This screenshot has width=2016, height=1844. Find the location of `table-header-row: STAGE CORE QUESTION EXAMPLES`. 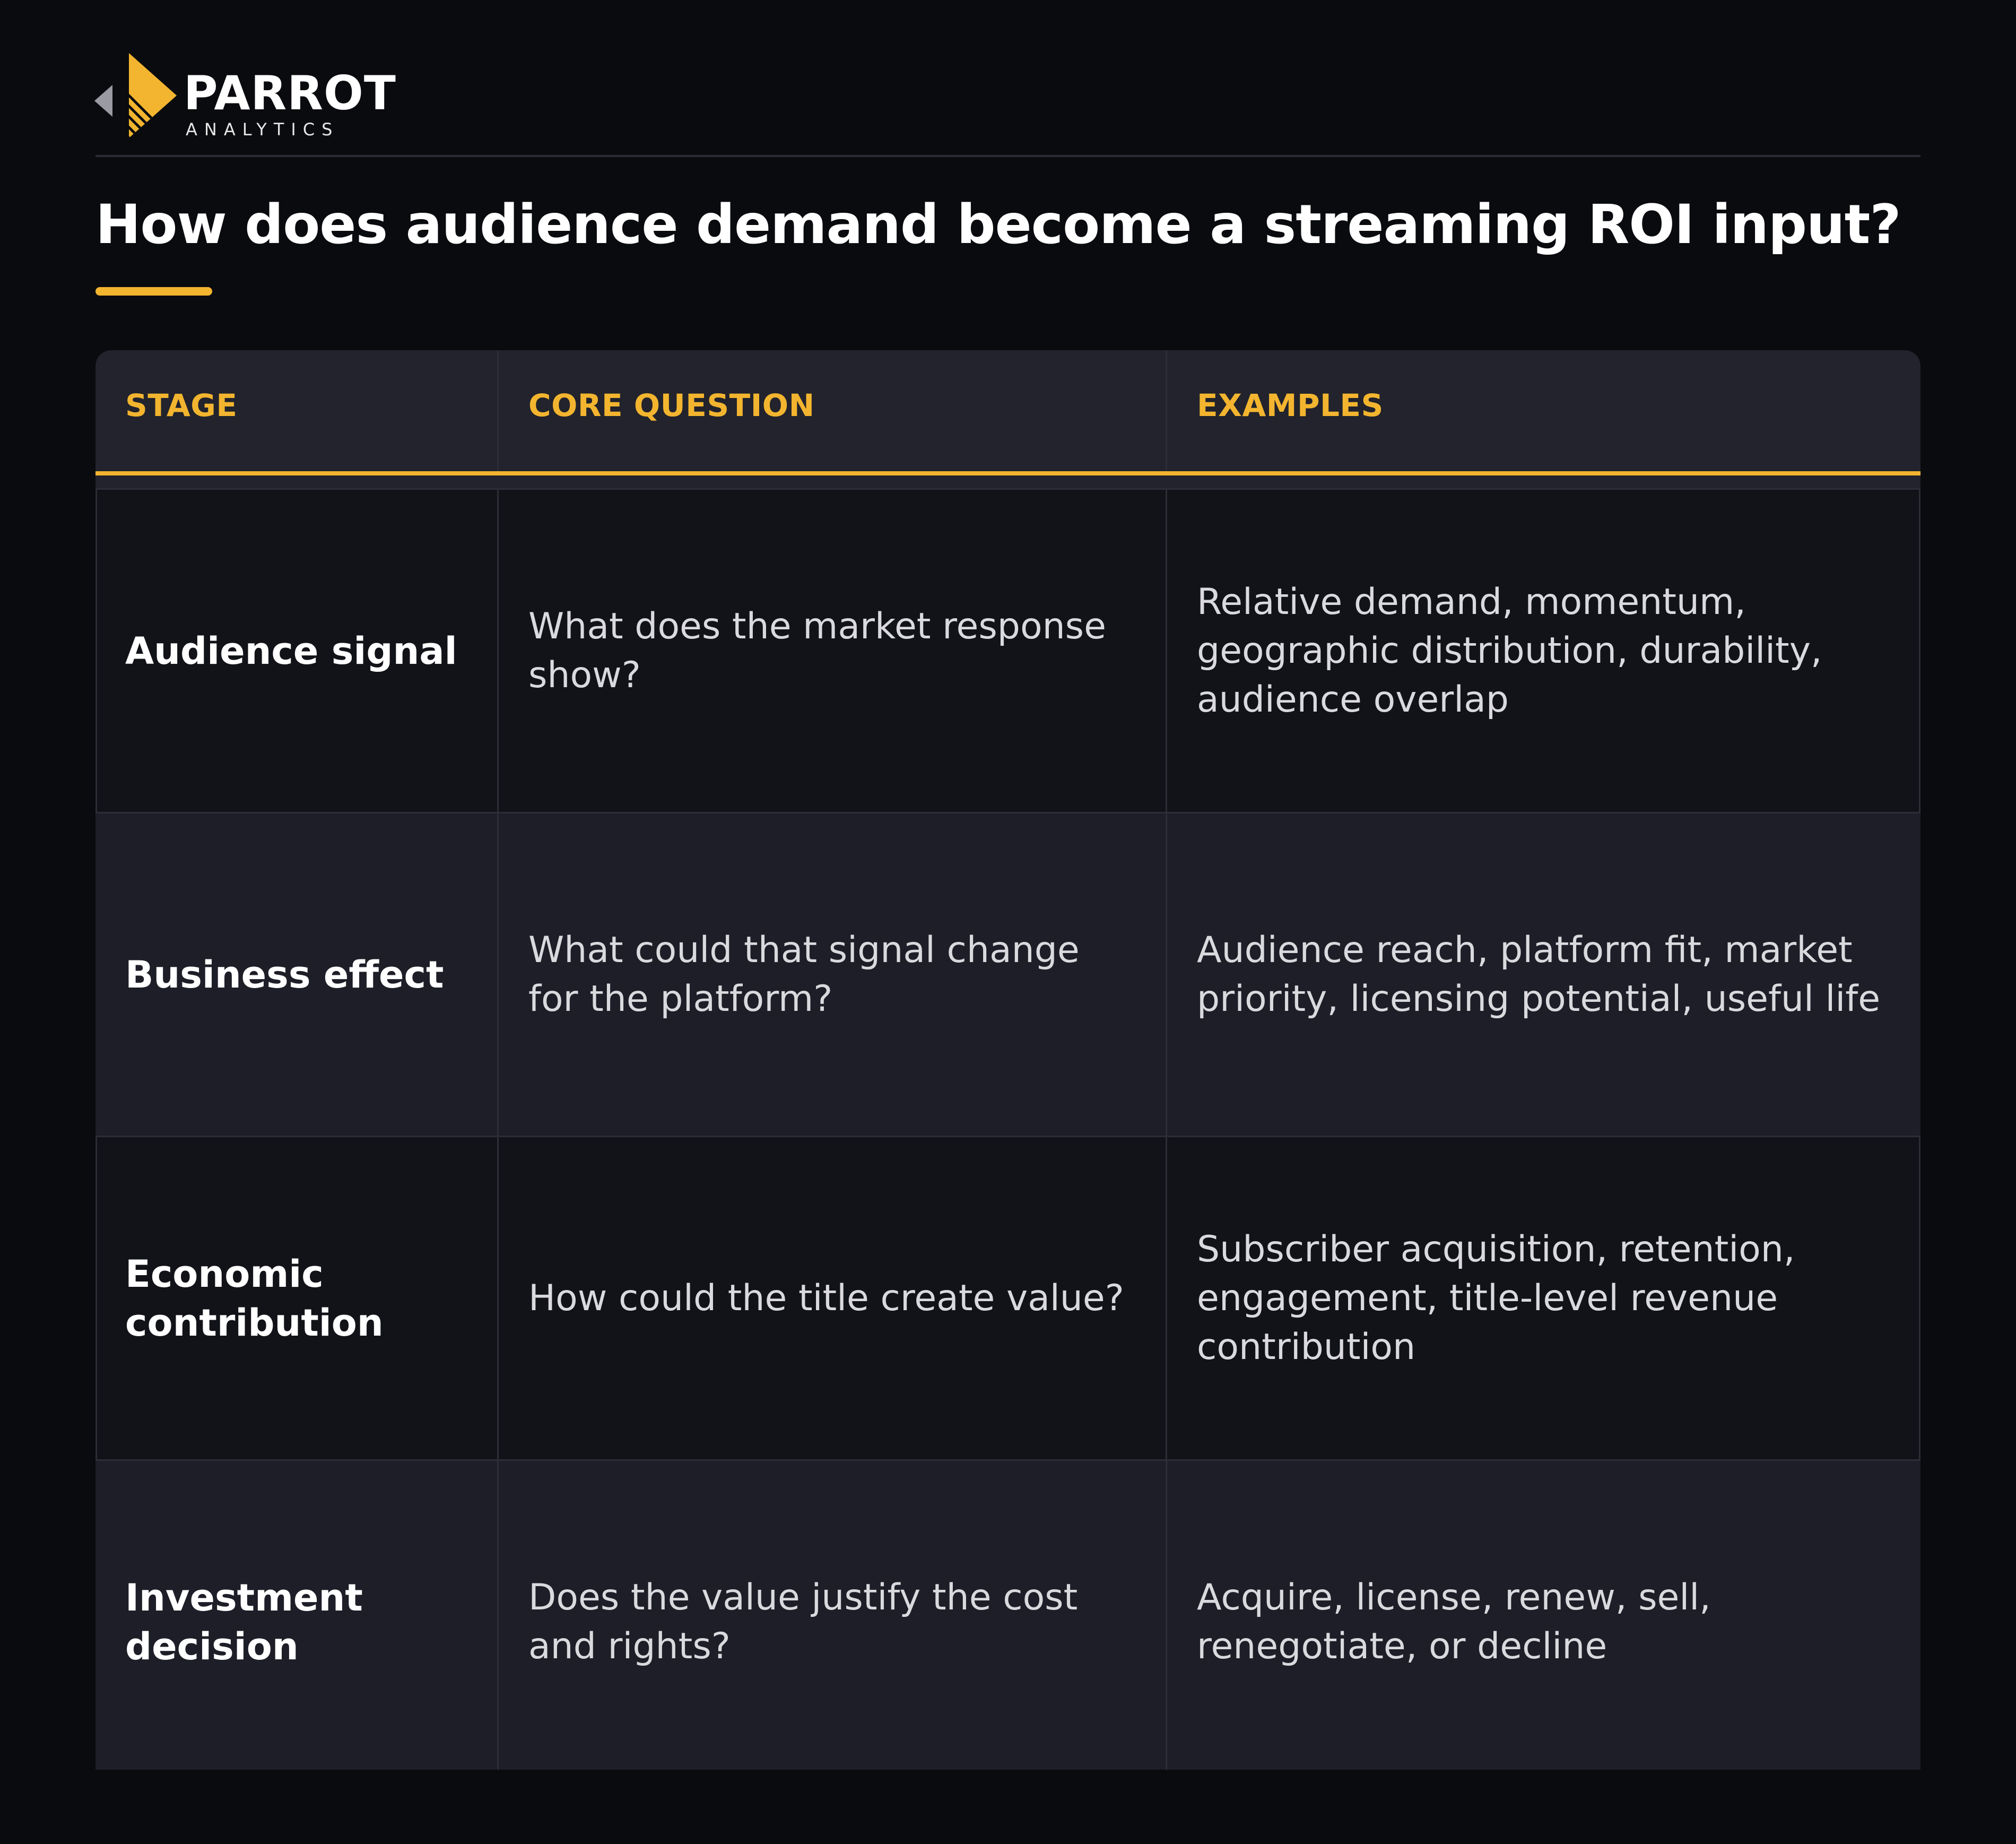

table-header-row: STAGE CORE QUESTION EXAMPLES is located at coordinates (1008, 412).